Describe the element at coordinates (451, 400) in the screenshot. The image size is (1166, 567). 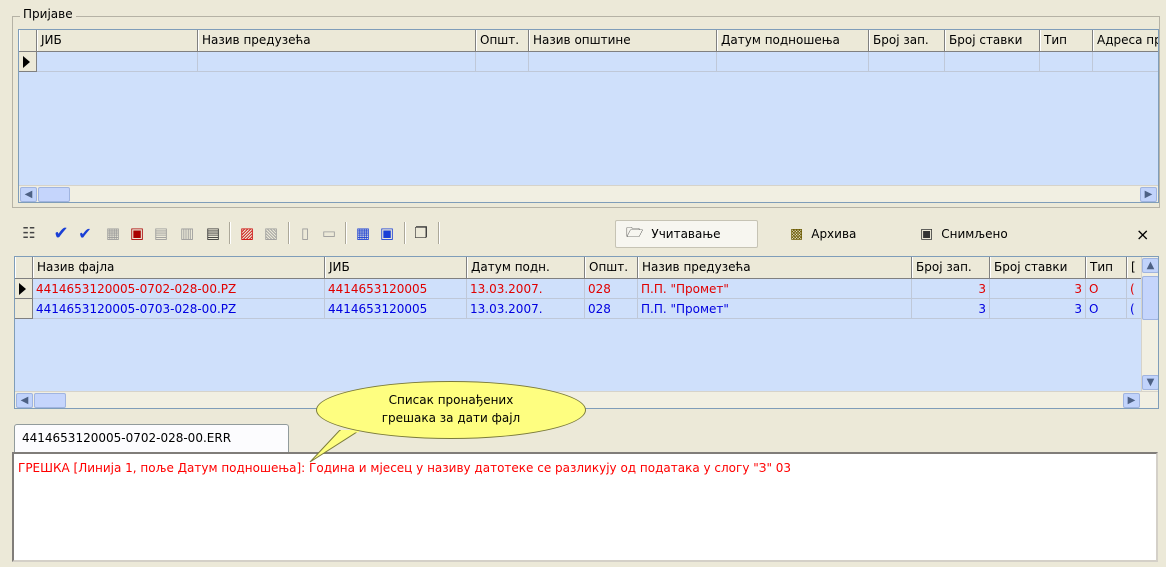
I see `callout-line-1: Списак пронађених` at that location.